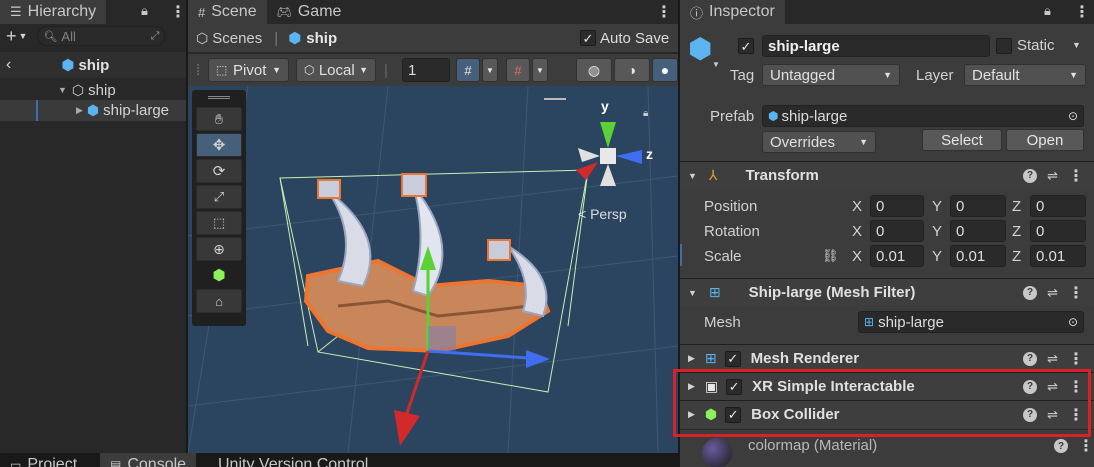  I want to click on rotation-y-input: 0, so click(978, 231).